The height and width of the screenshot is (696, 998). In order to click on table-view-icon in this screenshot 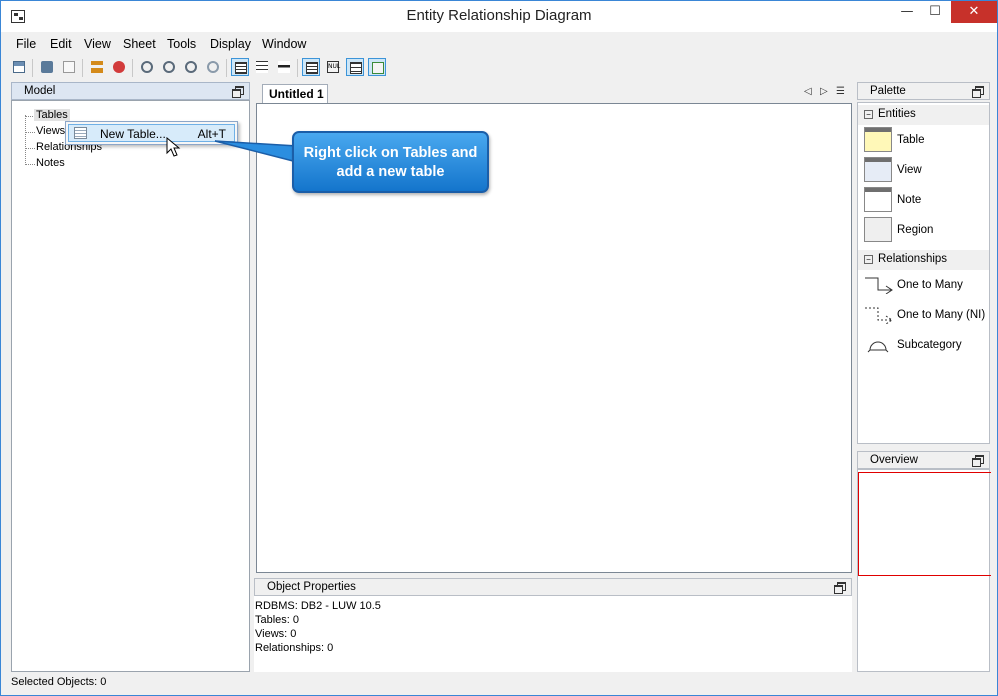, I will do `click(240, 67)`.